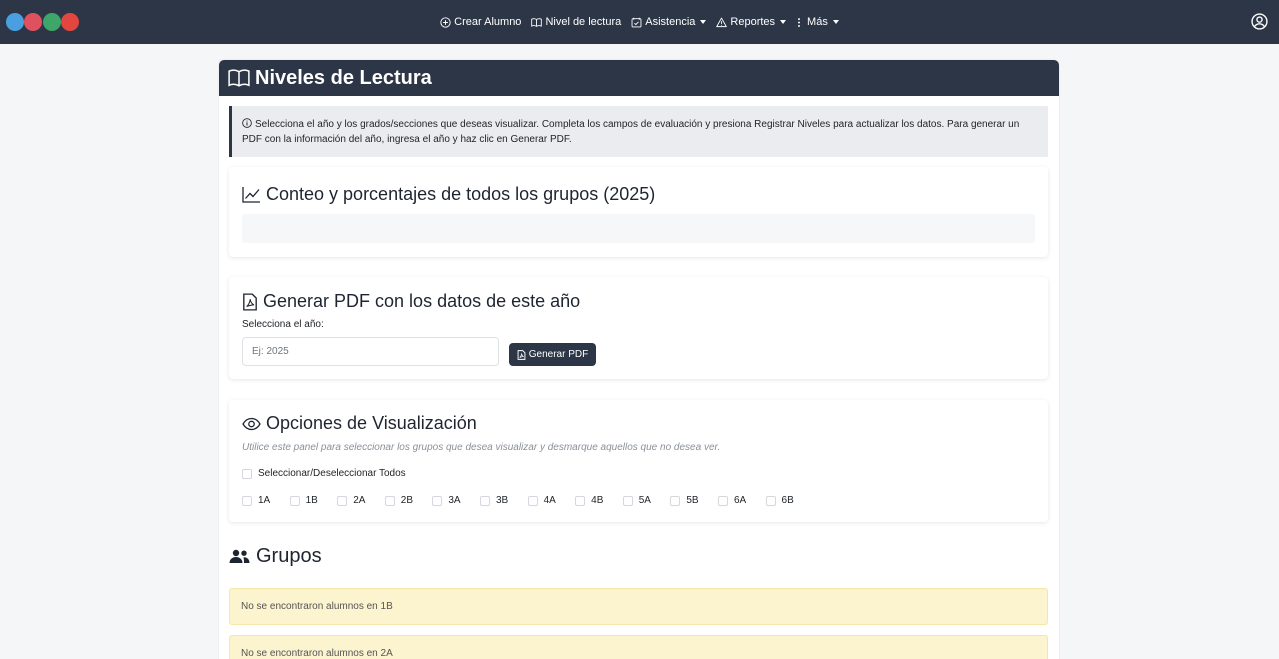  What do you see at coordinates (289, 556) in the screenshot?
I see `groups-title: Grupos` at bounding box center [289, 556].